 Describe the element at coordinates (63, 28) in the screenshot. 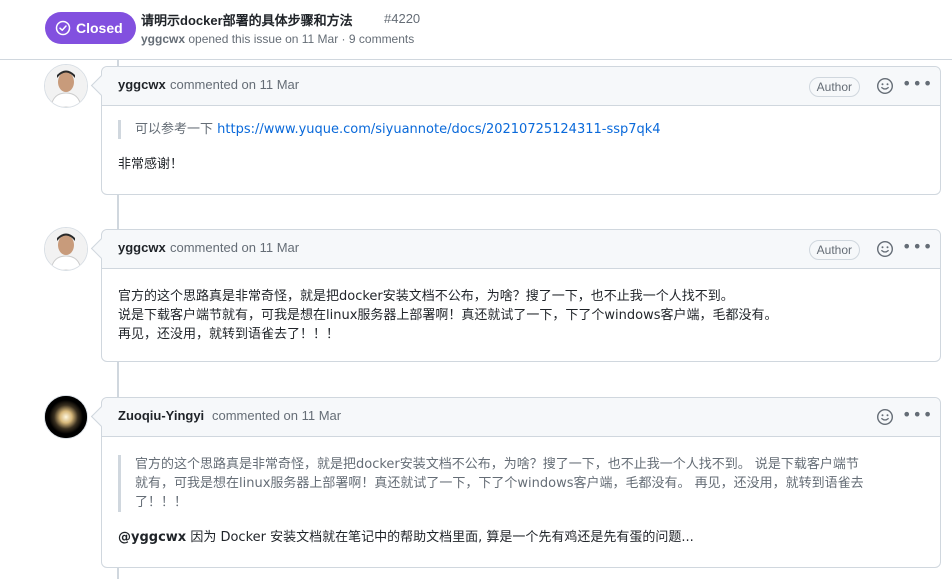

I see `check-circle-icon` at that location.